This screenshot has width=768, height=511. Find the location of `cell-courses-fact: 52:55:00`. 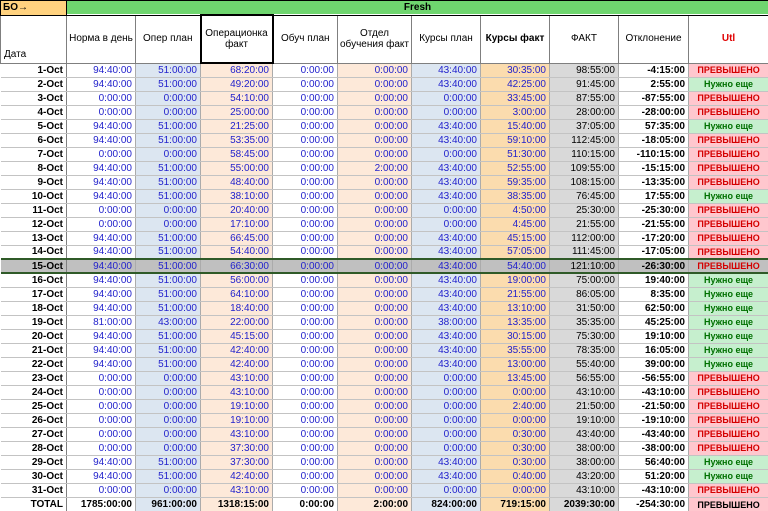

cell-courses-fact: 52:55:00 is located at coordinates (515, 168).